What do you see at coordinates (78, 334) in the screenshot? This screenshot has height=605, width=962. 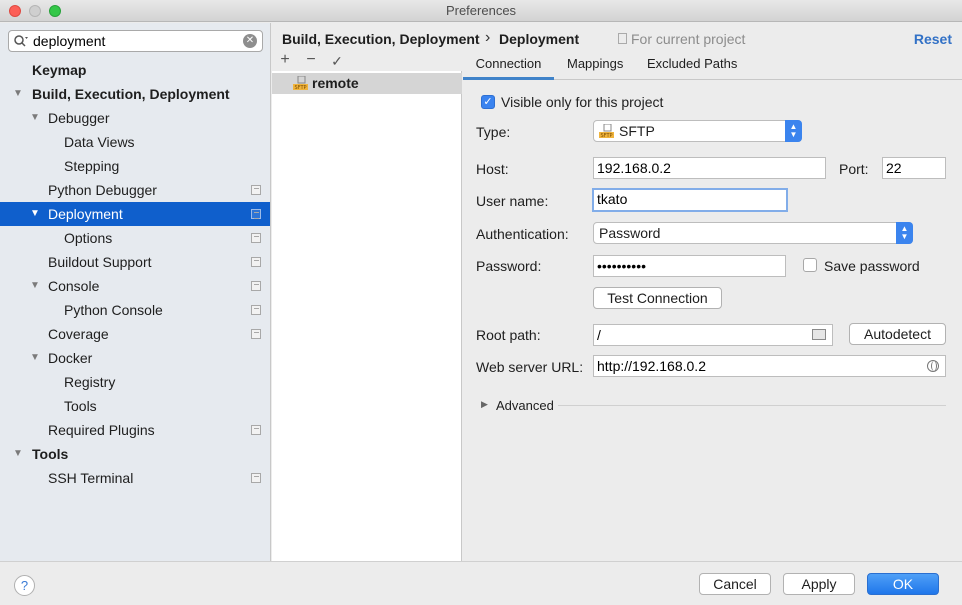 I see `tree-item-label: Coverage` at bounding box center [78, 334].